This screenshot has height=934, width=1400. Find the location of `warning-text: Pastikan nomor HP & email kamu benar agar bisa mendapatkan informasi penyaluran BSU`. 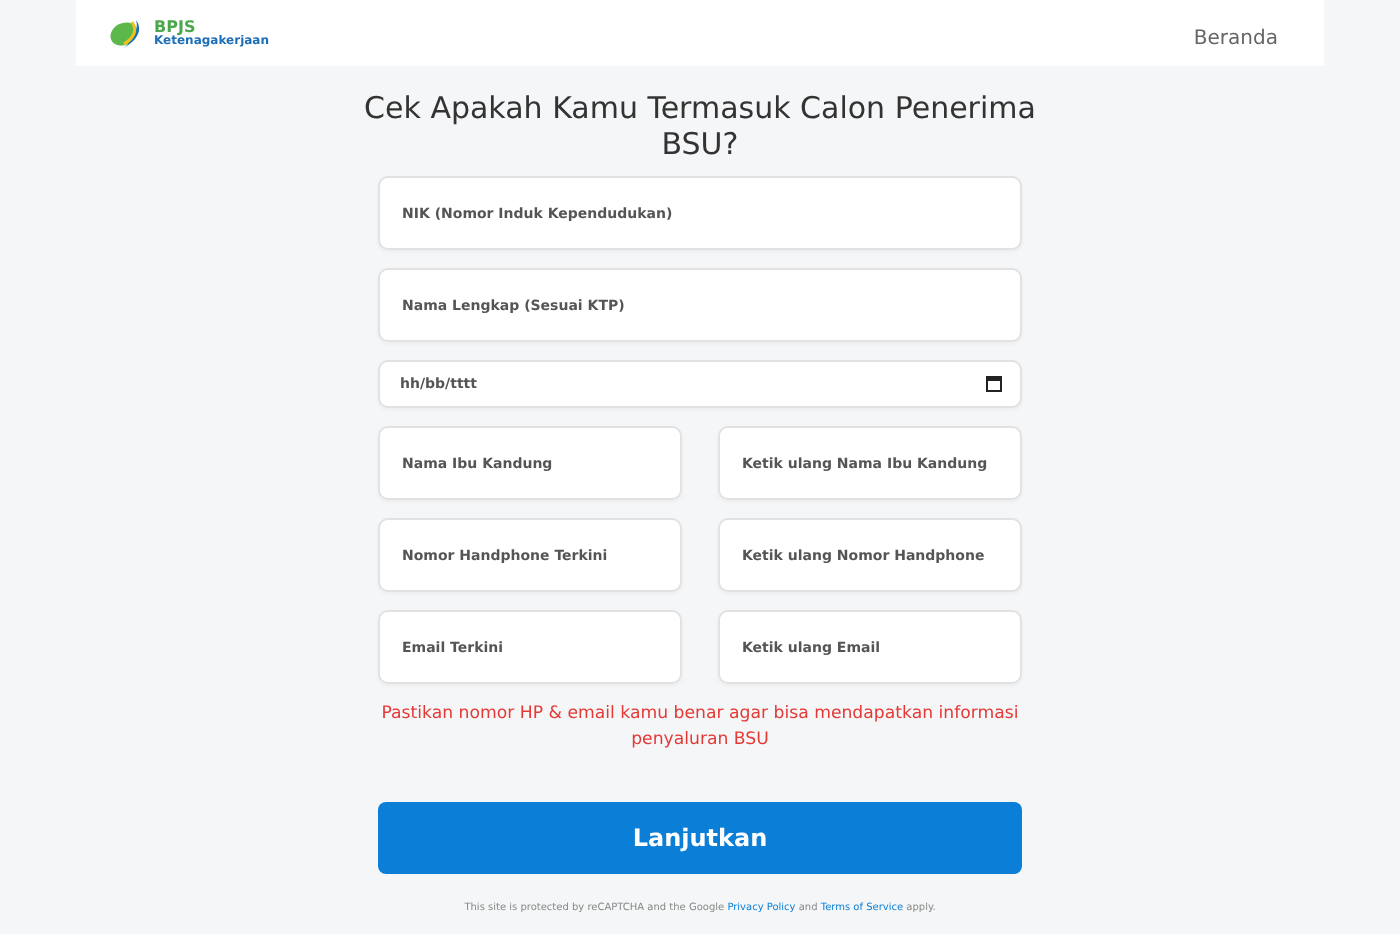

warning-text: Pastikan nomor HP & email kamu benar agar bisa mendapatkan informasi penyaluran BSU is located at coordinates (700, 728).